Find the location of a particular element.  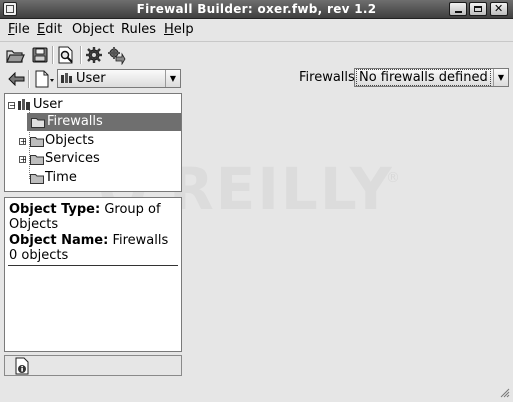

compile-button is located at coordinates (94, 55).